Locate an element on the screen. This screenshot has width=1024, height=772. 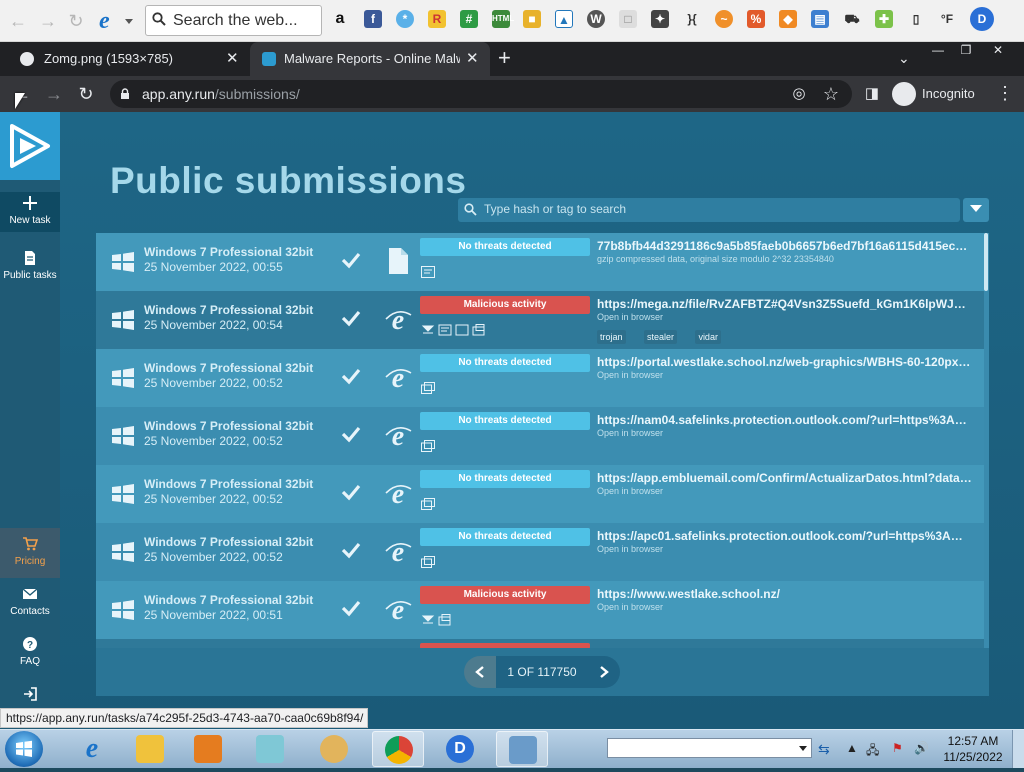
taskbar-clock: 12:57 AM 11/25/2022 is located at coordinates (973, 749).